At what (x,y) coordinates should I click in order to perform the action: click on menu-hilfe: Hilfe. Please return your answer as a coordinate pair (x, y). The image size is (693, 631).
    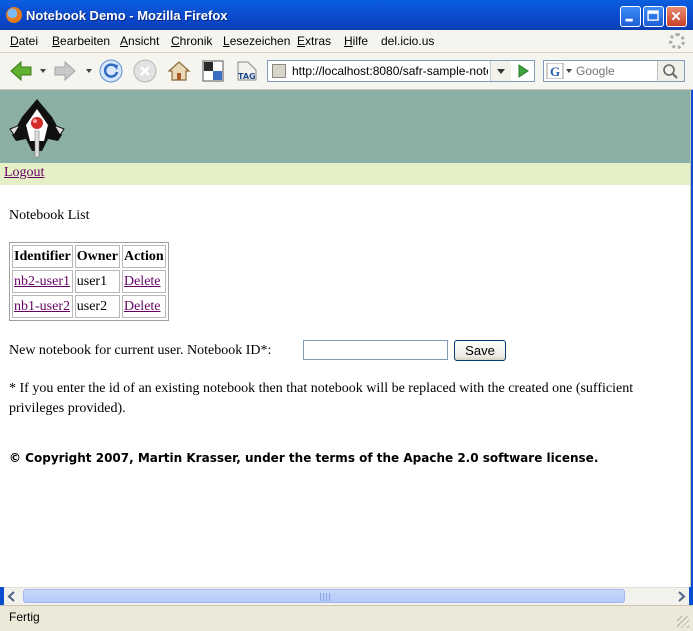
    Looking at the image, I should click on (356, 41).